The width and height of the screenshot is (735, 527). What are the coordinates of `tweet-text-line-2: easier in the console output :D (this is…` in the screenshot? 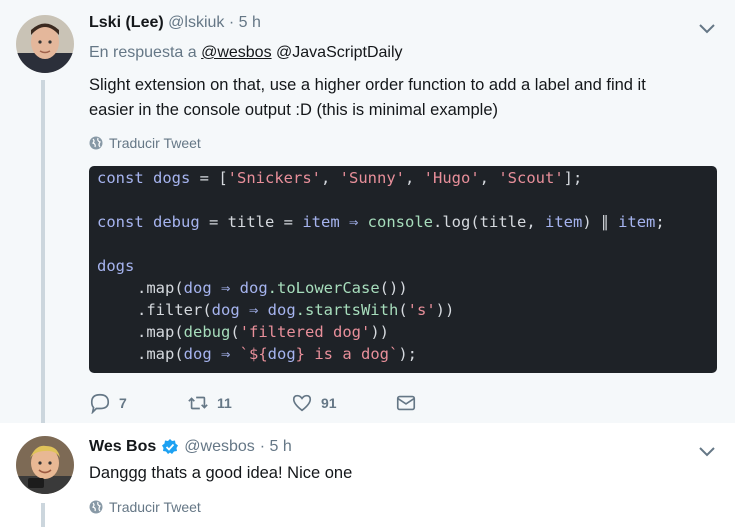 It's located at (294, 110).